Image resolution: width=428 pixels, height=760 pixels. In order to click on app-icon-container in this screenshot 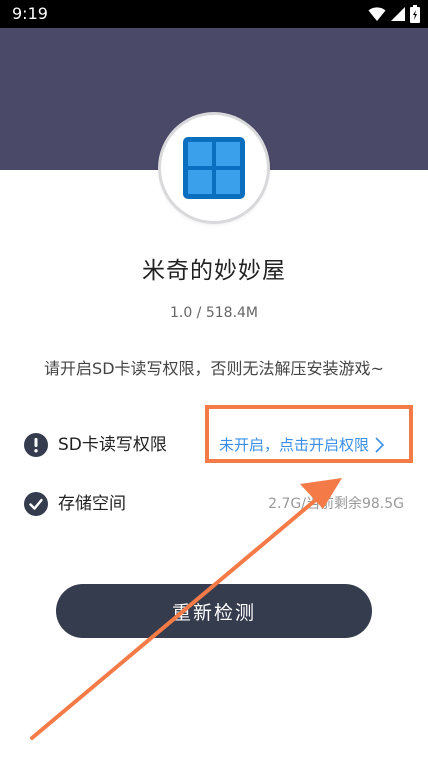, I will do `click(214, 168)`.